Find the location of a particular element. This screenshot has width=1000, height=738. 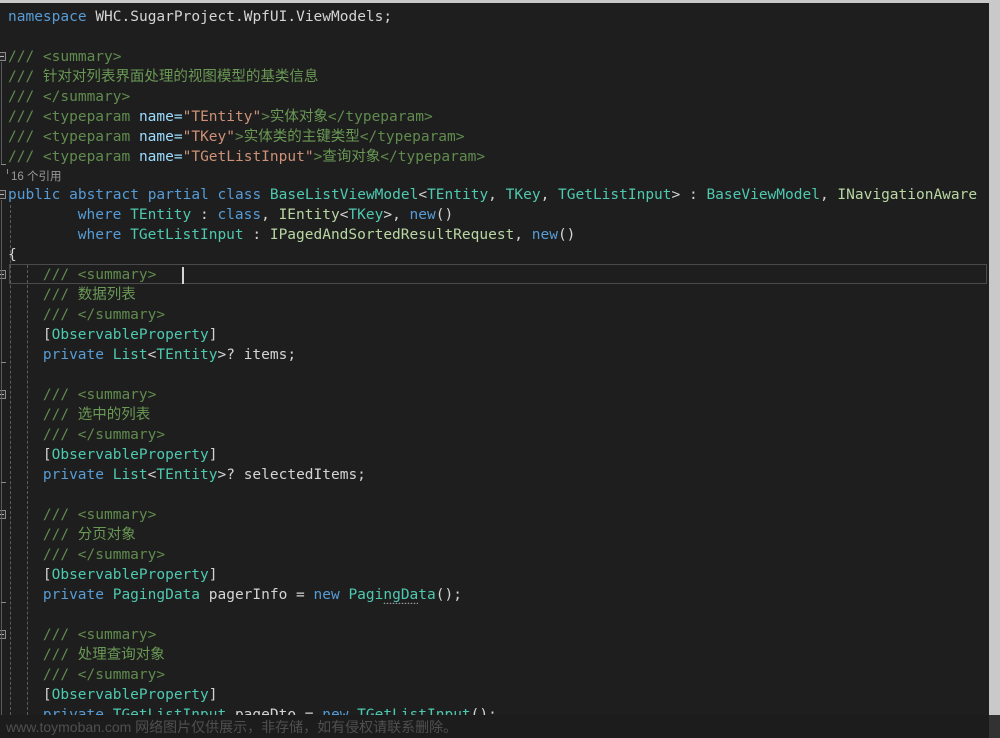

code-token: : is located at coordinates (256, 235).